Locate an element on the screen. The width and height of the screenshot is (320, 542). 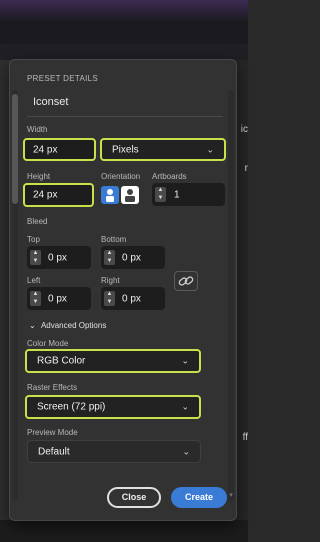
app-toolbar is located at coordinates (124, 52).